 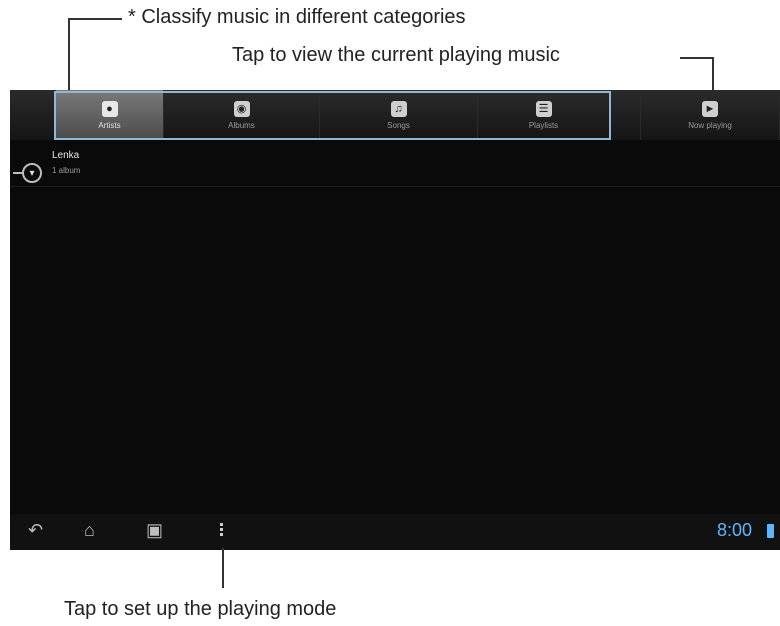 What do you see at coordinates (35, 530) in the screenshot?
I see `back-icon: ↶` at bounding box center [35, 530].